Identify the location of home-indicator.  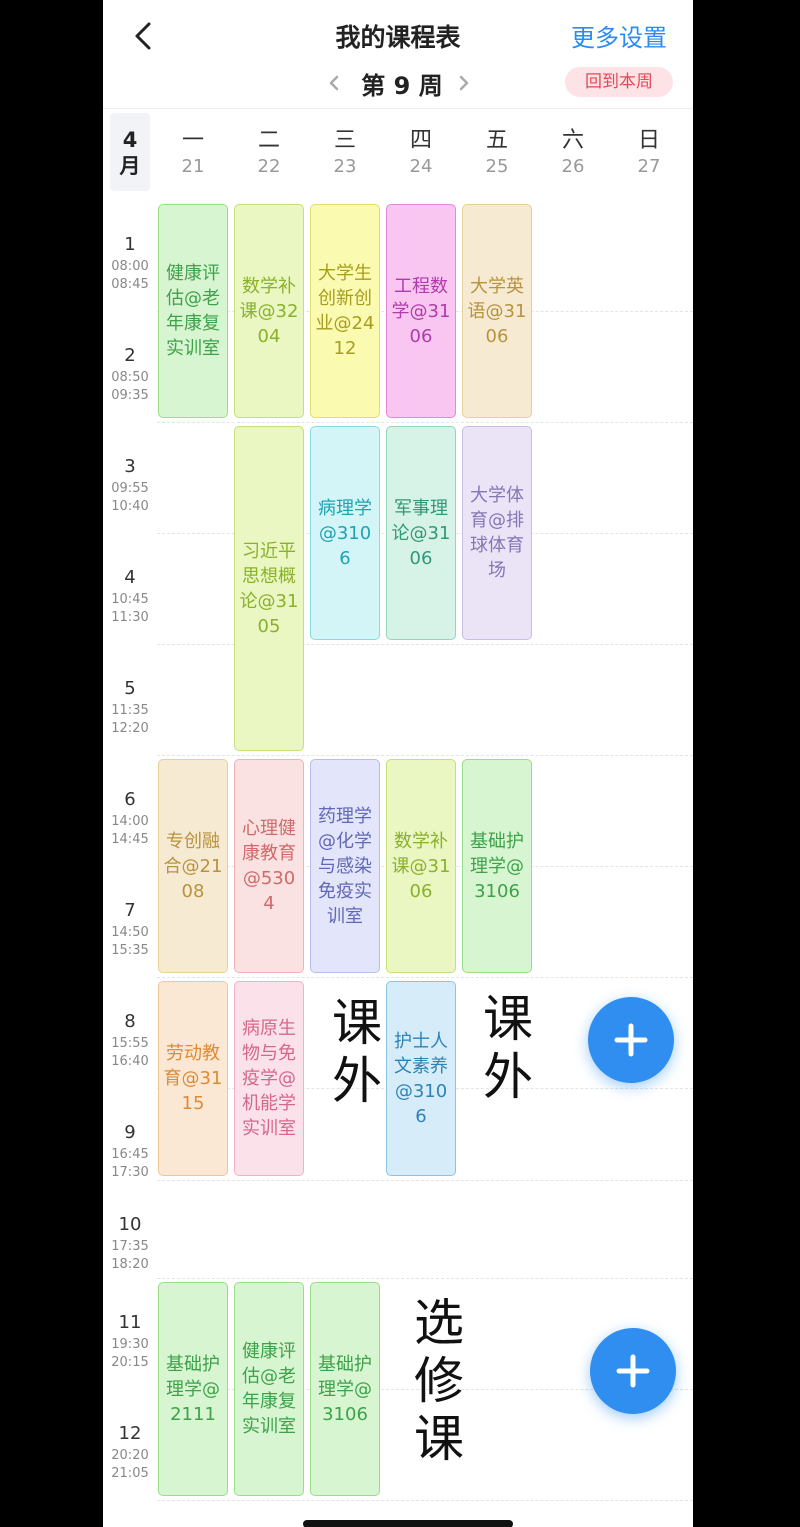
(408, 1523).